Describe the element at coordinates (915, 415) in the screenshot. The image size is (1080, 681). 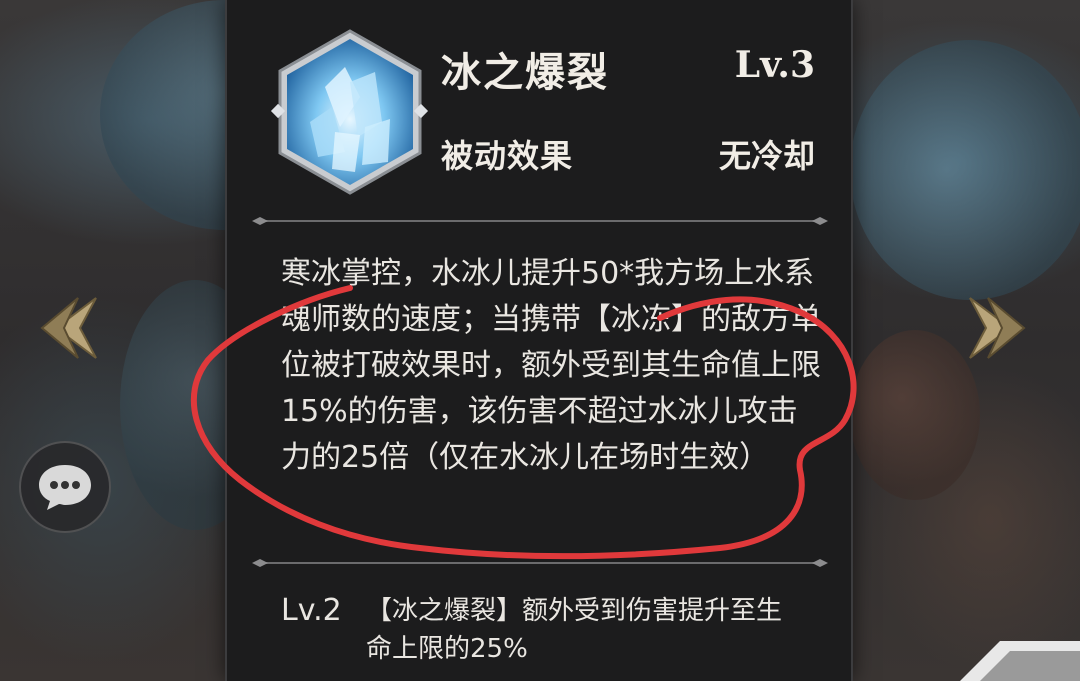
I see `character-shield-right` at that location.